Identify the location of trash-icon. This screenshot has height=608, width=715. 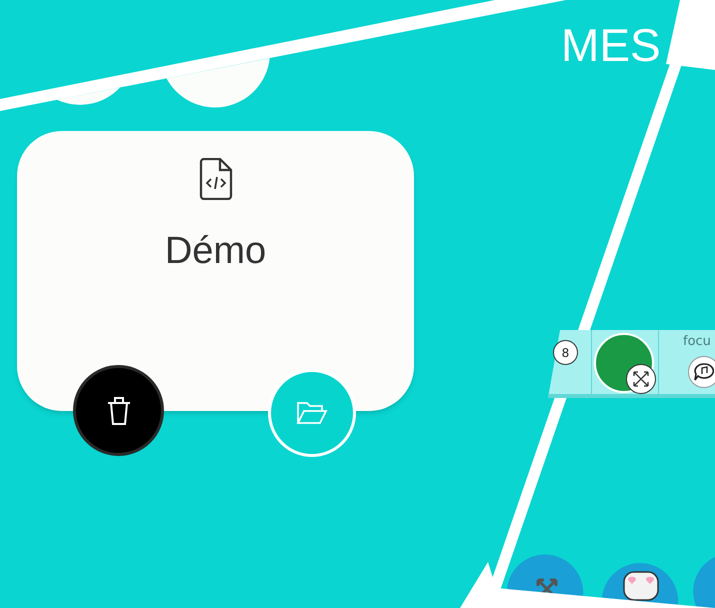
(118, 411).